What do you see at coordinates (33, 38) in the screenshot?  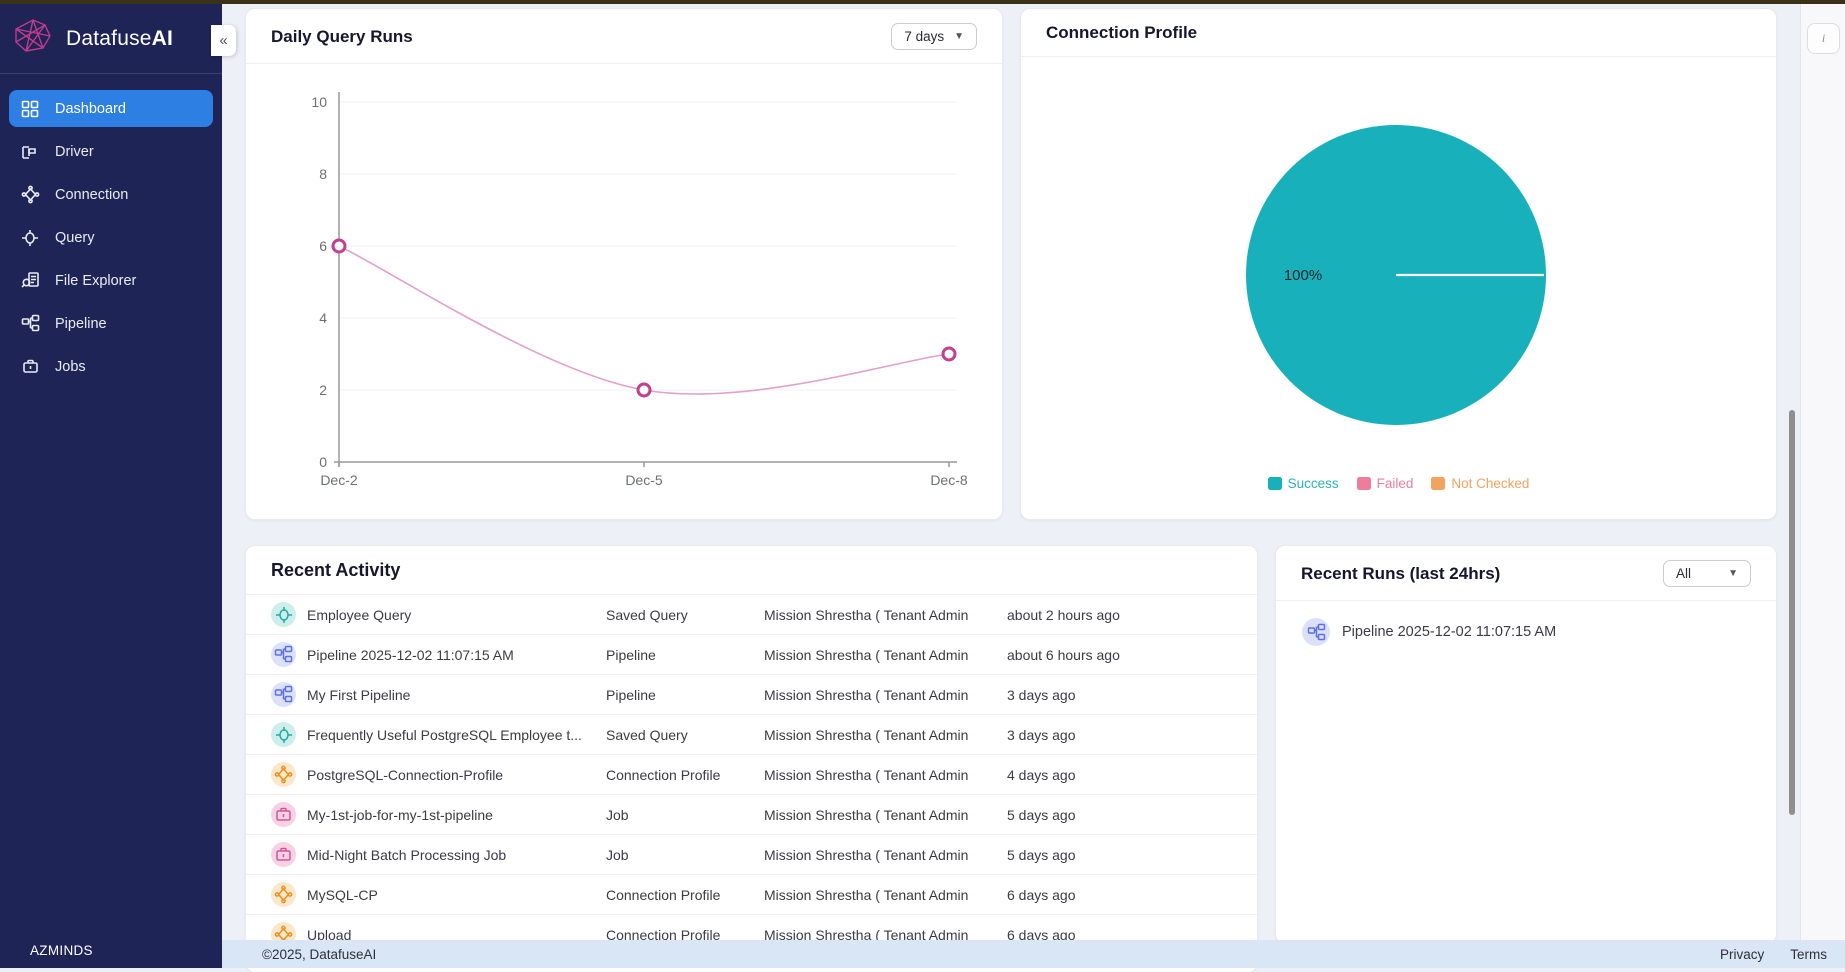 I see `brand-logo-icon` at bounding box center [33, 38].